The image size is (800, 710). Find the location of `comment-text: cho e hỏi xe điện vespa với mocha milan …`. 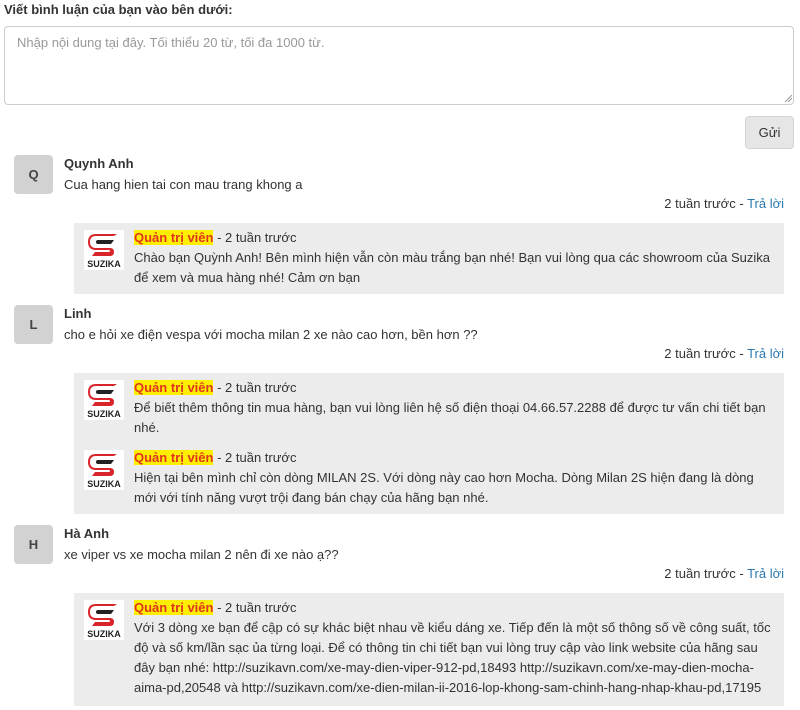

comment-text: cho e hỏi xe điện vespa với mocha milan … is located at coordinates (271, 334).